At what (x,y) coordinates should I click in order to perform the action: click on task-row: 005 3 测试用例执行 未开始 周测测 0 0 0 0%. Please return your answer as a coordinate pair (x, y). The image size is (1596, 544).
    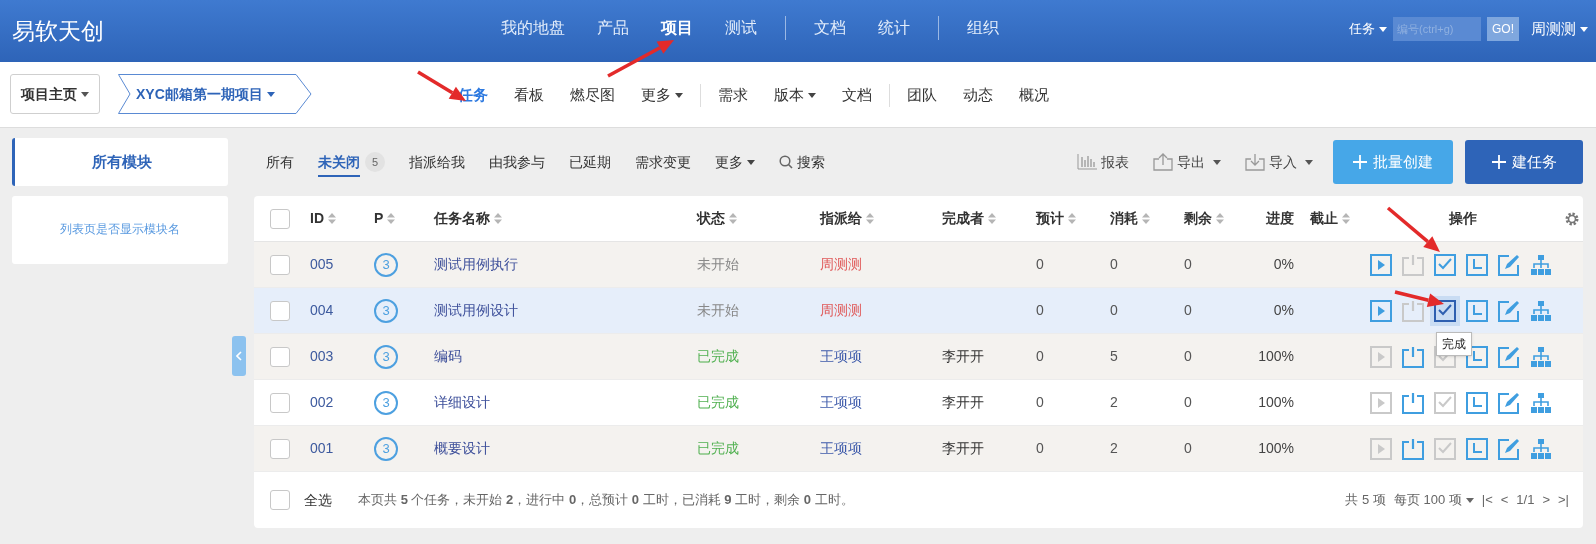
    Looking at the image, I should click on (918, 265).